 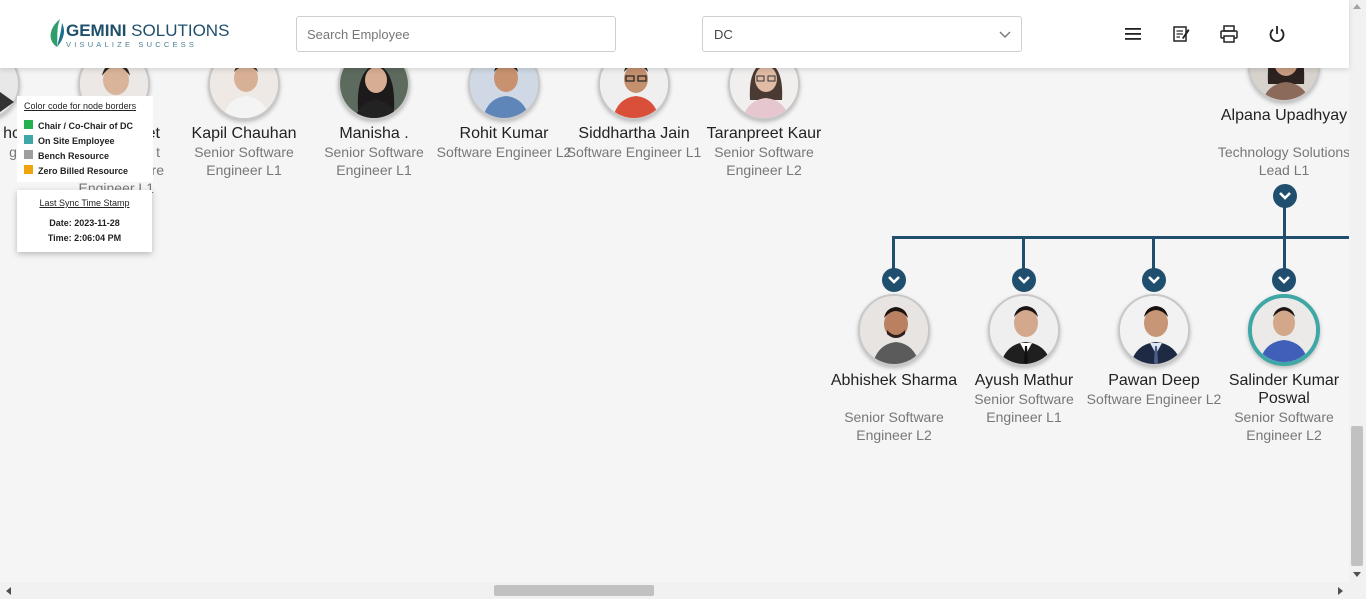 What do you see at coordinates (723, 34) in the screenshot?
I see `dropdown-selected-value: DC` at bounding box center [723, 34].